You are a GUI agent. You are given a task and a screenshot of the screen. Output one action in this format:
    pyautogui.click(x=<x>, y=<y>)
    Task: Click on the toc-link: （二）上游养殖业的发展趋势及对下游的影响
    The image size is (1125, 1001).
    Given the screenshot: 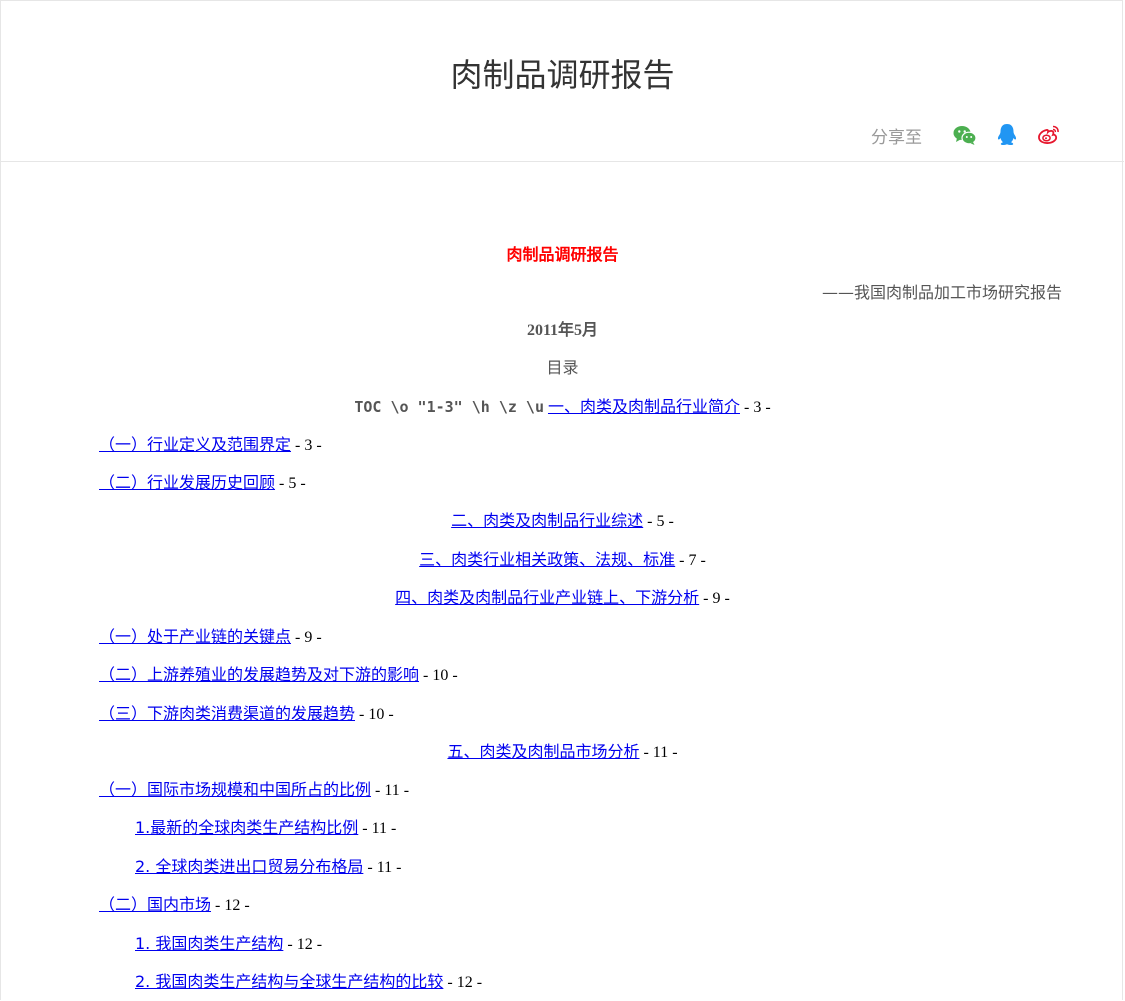 What is the action you would take?
    pyautogui.click(x=259, y=674)
    